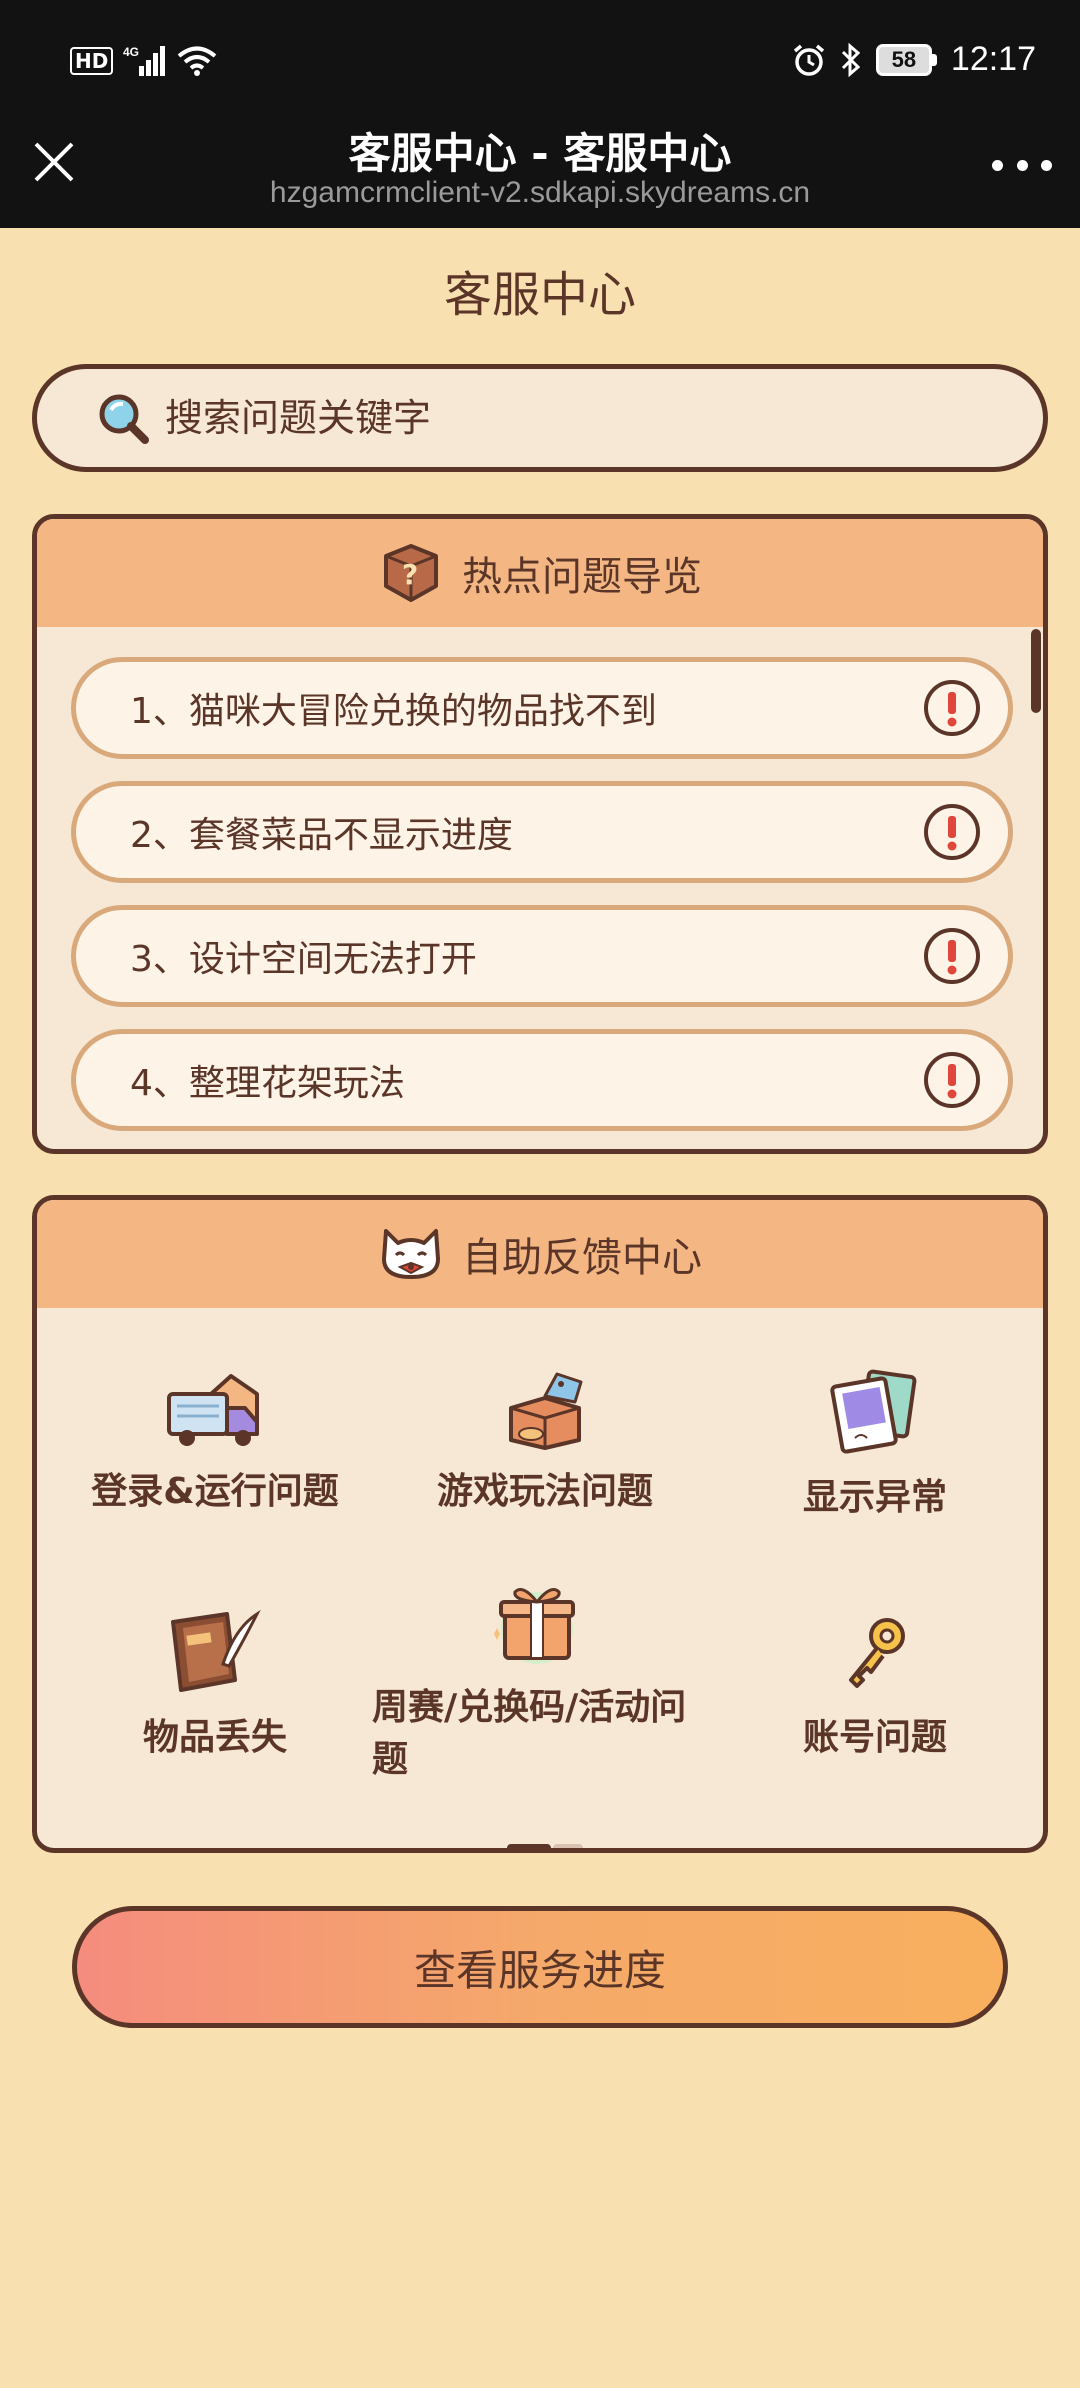  What do you see at coordinates (851, 59) in the screenshot?
I see `bluetooth-icon` at bounding box center [851, 59].